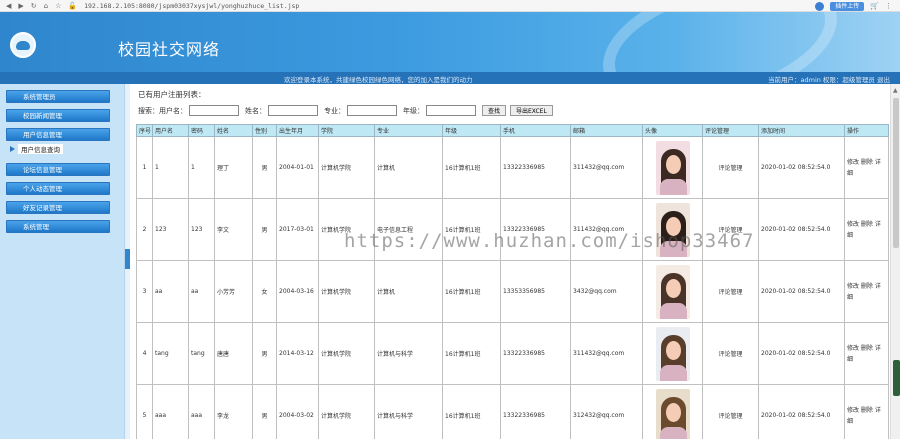  I want to click on back-icon: ◀, so click(8, 6).